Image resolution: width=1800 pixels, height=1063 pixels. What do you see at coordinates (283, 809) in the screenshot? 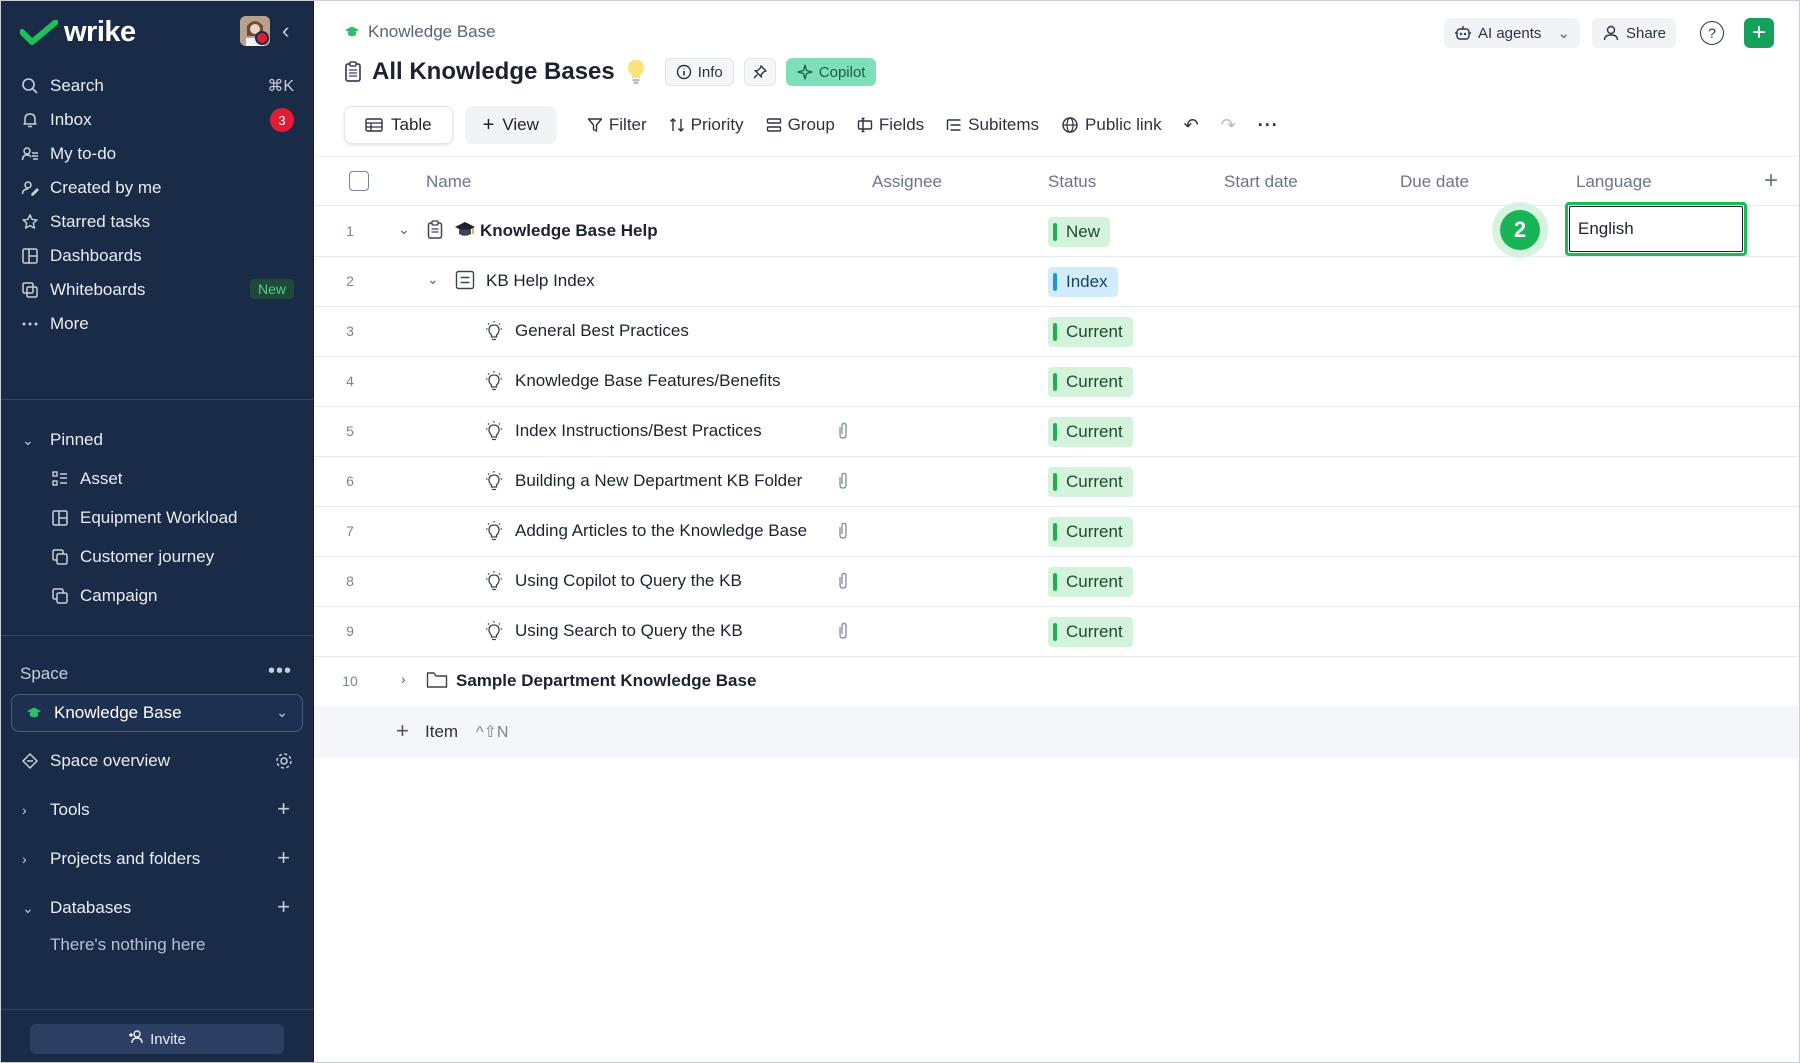
I see `add-tool-icon: +` at bounding box center [283, 809].